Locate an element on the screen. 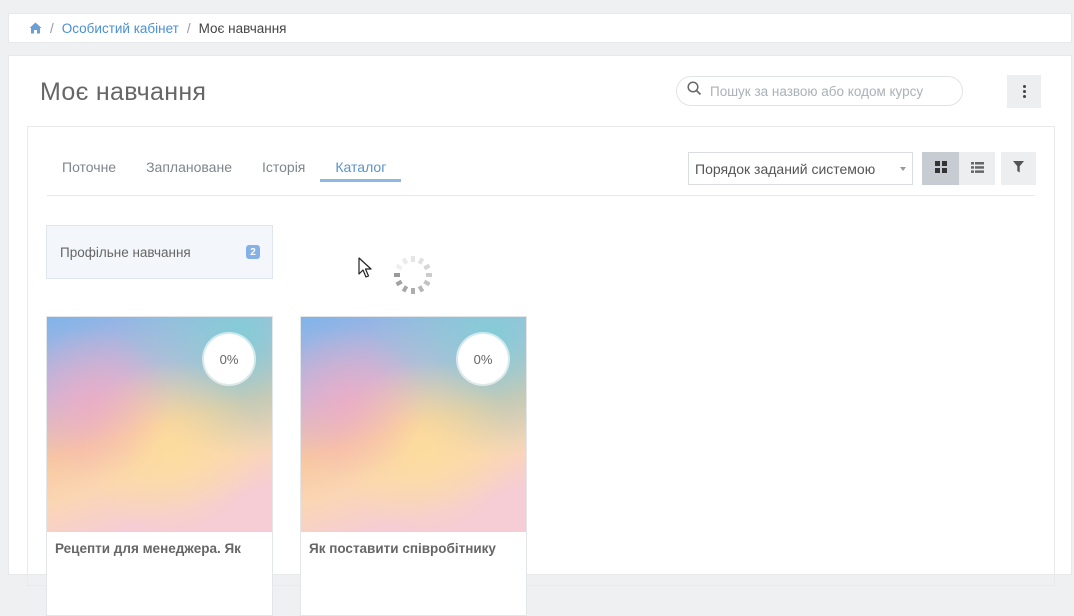 Image resolution: width=1074 pixels, height=616 pixels. list-view-button is located at coordinates (977, 168).